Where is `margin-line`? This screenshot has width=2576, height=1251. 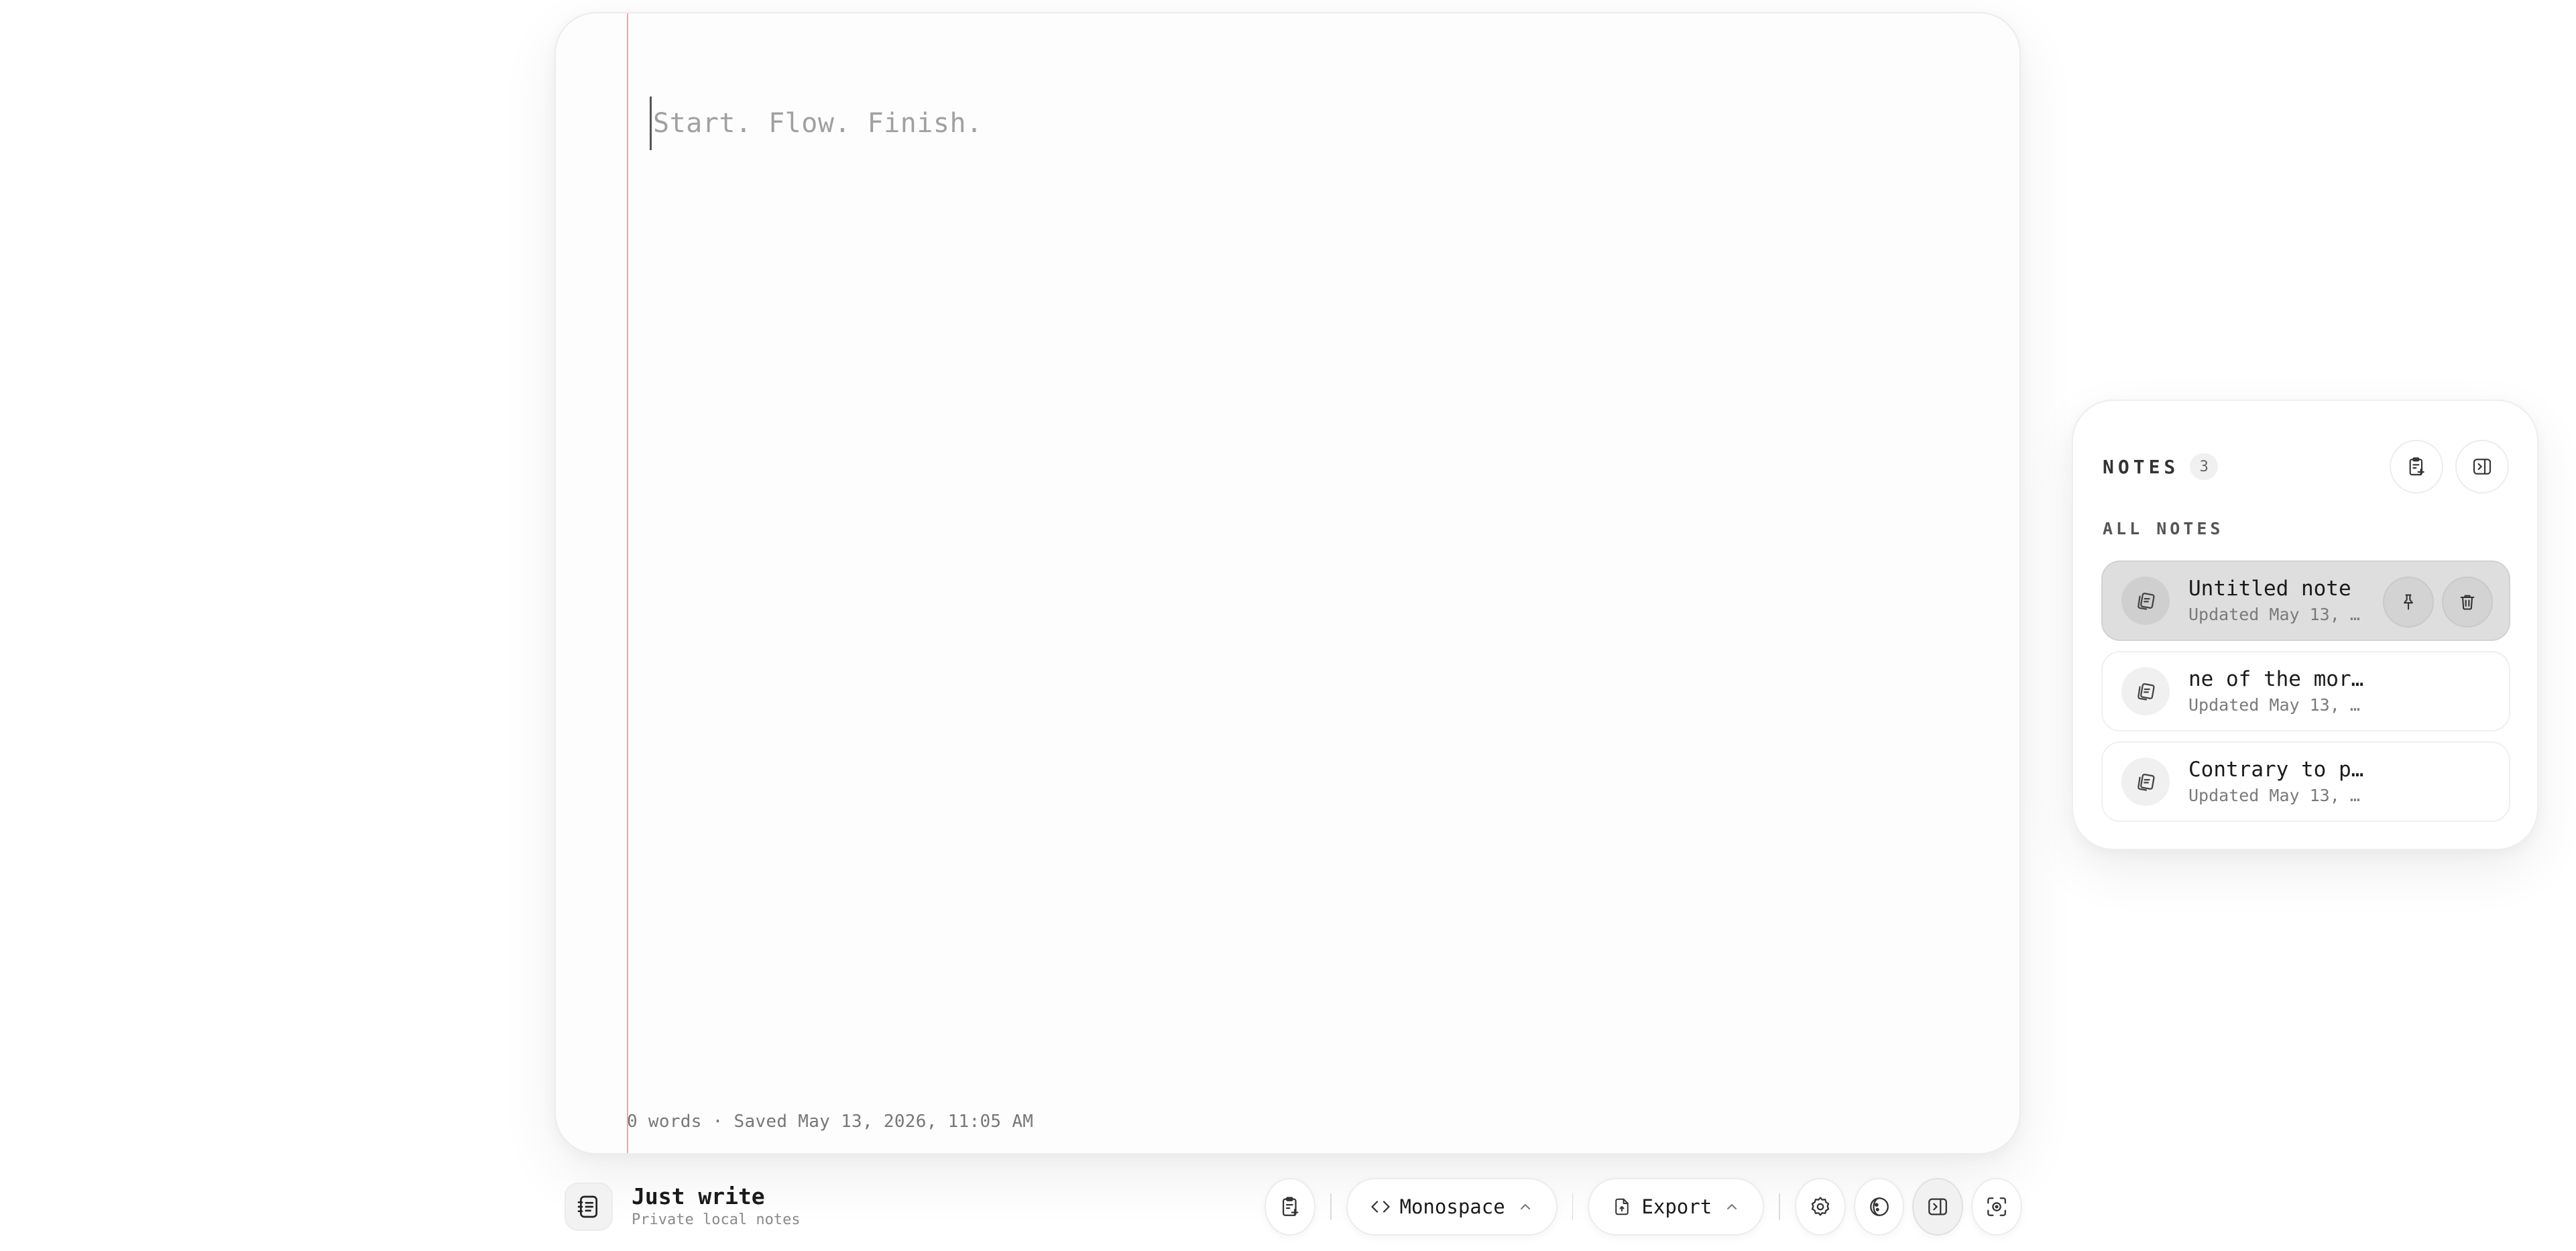
margin-line is located at coordinates (627, 583).